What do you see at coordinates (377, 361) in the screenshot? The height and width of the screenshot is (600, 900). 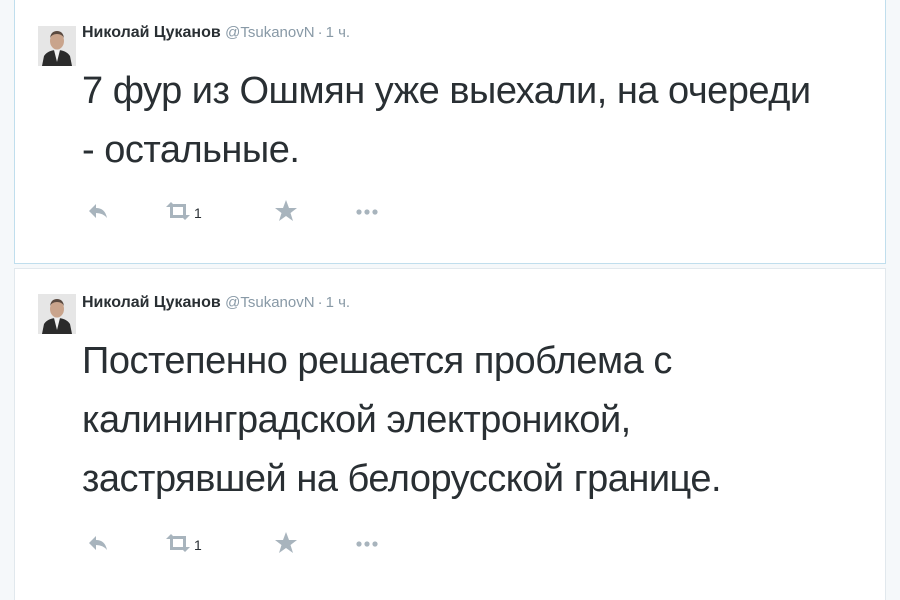 I see `tweet-text-line: Постепенно решается проблема с` at bounding box center [377, 361].